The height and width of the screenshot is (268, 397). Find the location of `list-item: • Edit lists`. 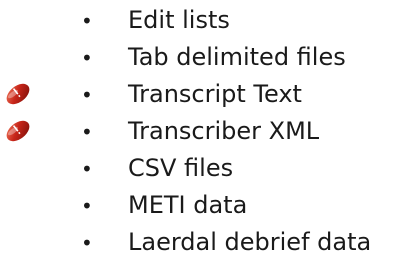

list-item: • Edit lists is located at coordinates (198, 21).